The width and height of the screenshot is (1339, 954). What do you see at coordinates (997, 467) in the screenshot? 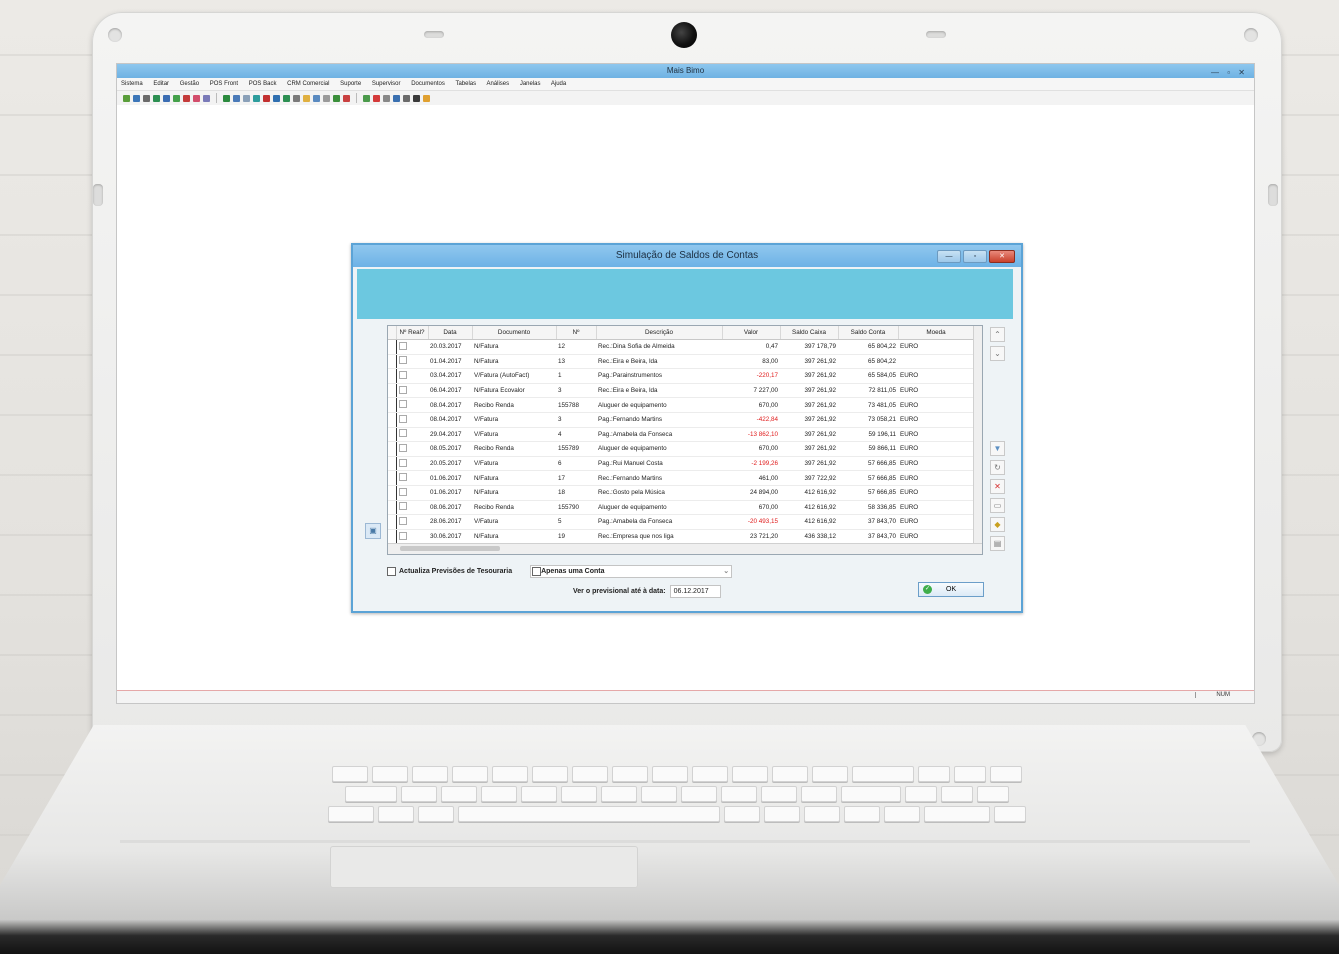
I see `refresh-icon: ↻` at bounding box center [997, 467].